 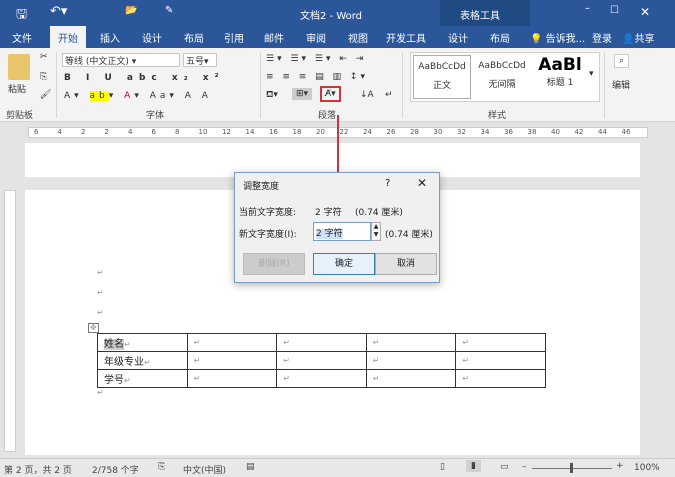 I want to click on ruler-tick: 4, so click(x=59, y=132).